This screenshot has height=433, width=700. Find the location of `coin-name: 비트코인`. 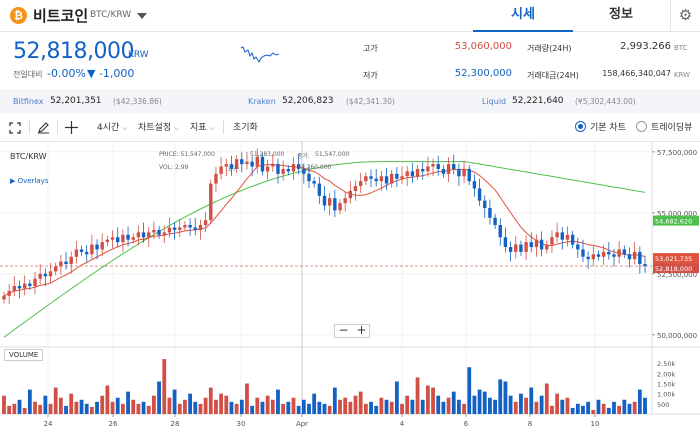

coin-name: 비트코인 is located at coordinates (60, 15).